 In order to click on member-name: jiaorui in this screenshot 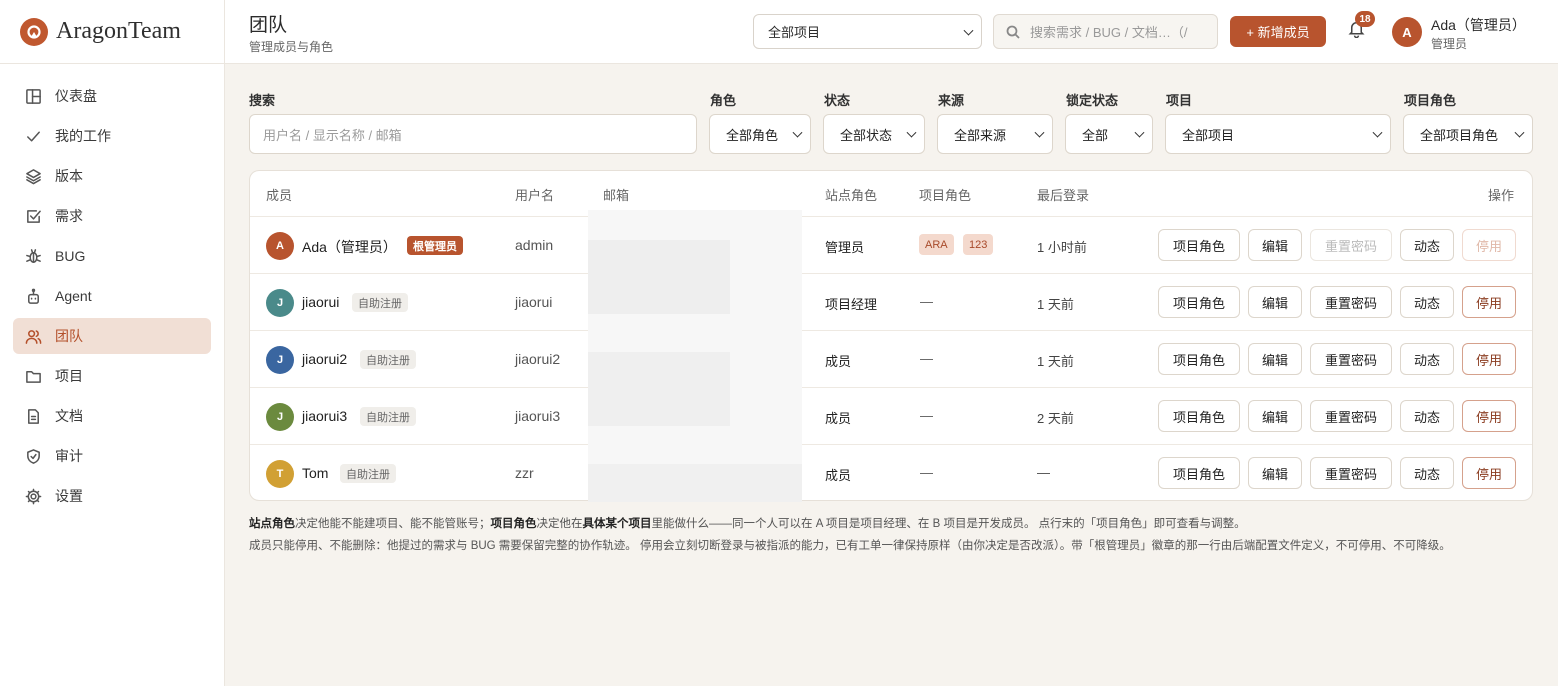, I will do `click(321, 302)`.